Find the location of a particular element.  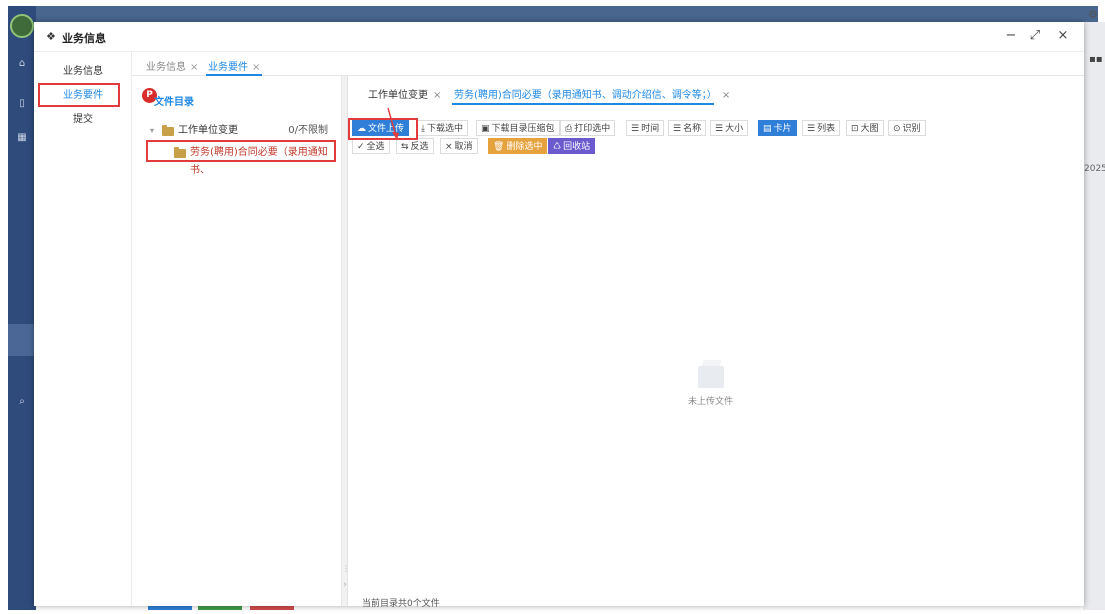

sort-by-size-button: ☰ 大小 is located at coordinates (729, 128).